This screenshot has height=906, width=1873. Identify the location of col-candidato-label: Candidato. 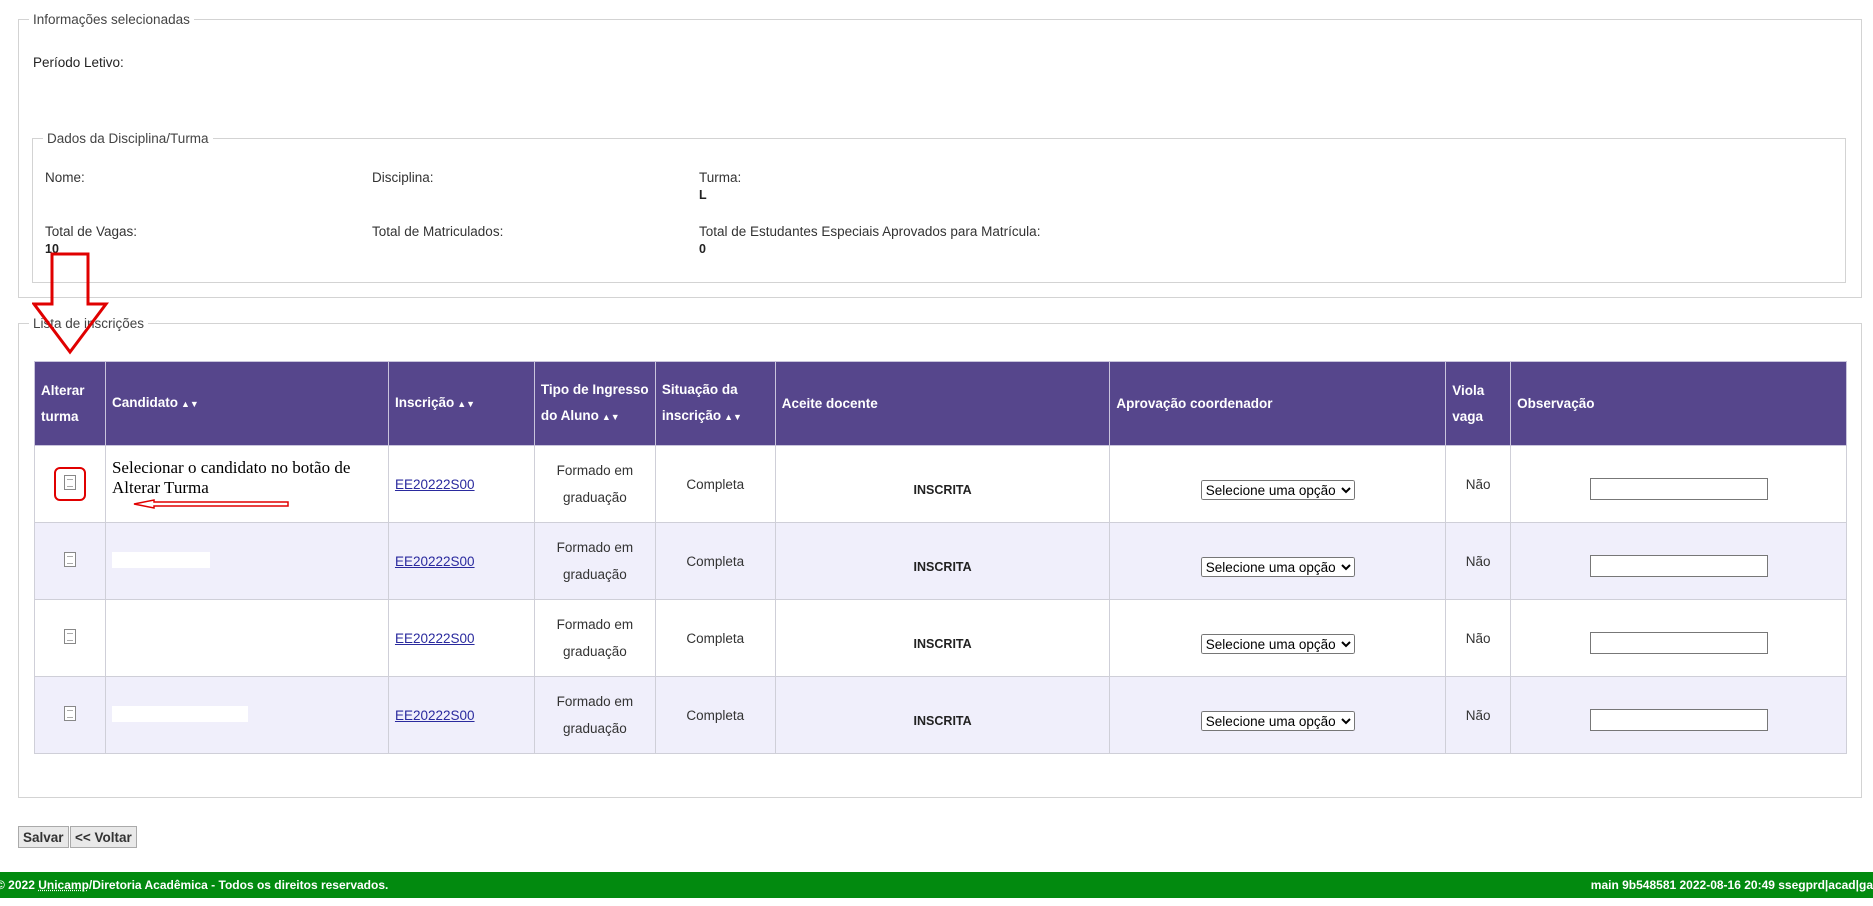
(144, 402).